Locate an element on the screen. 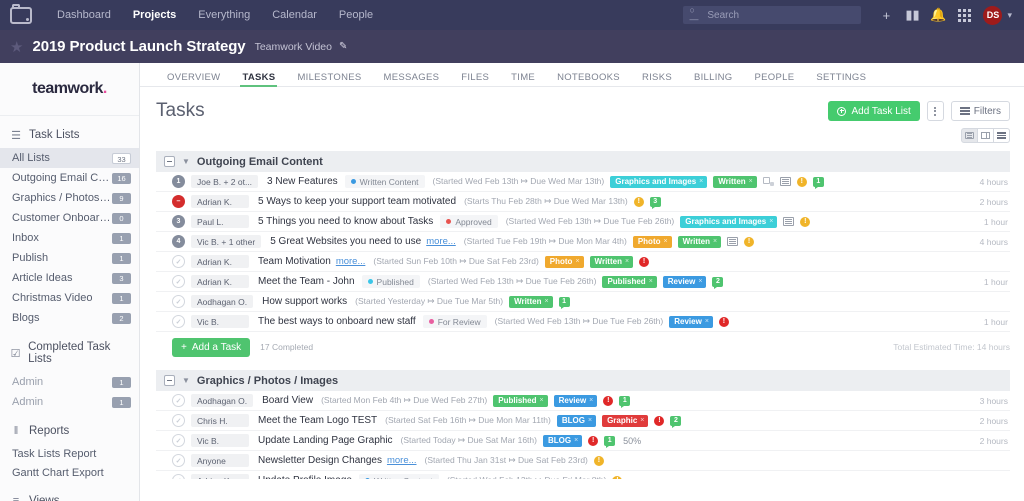  sidebar-item-graphics-photos-images: Graphics / Photos / Images9 is located at coordinates (69, 198).